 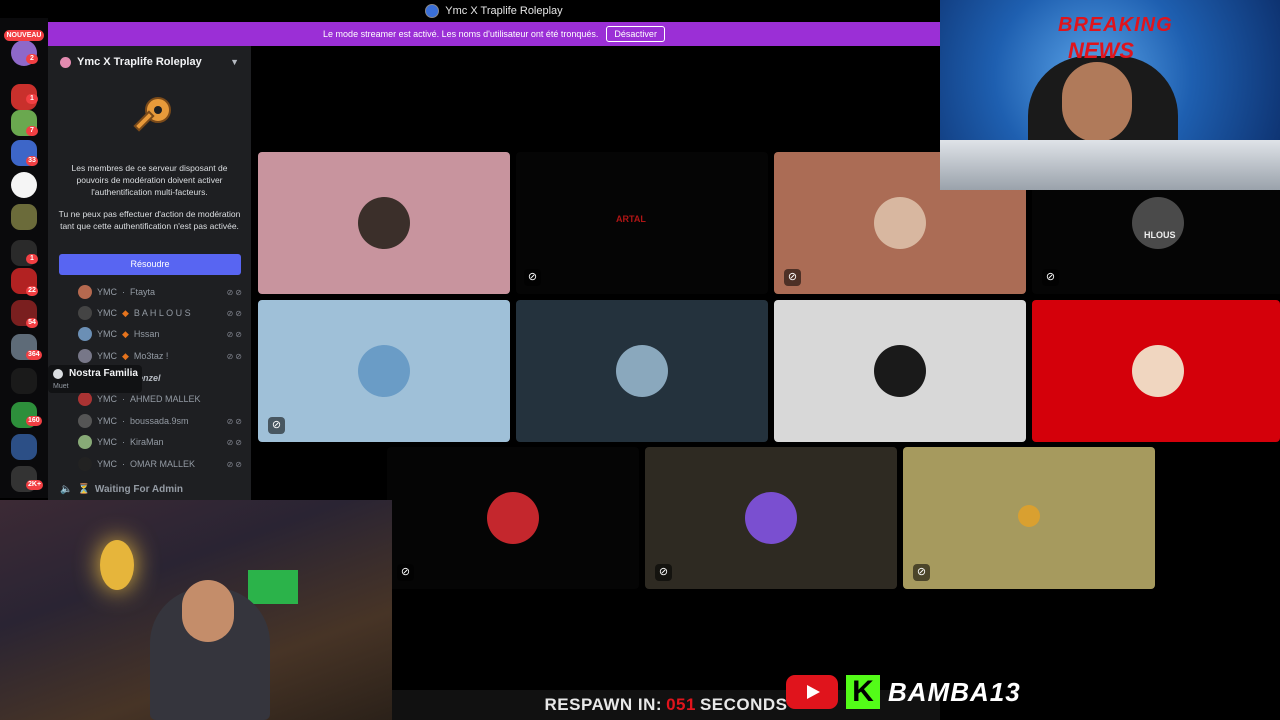 I want to click on server-tooltip: Nostra Familia Muet, so click(x=95, y=379).